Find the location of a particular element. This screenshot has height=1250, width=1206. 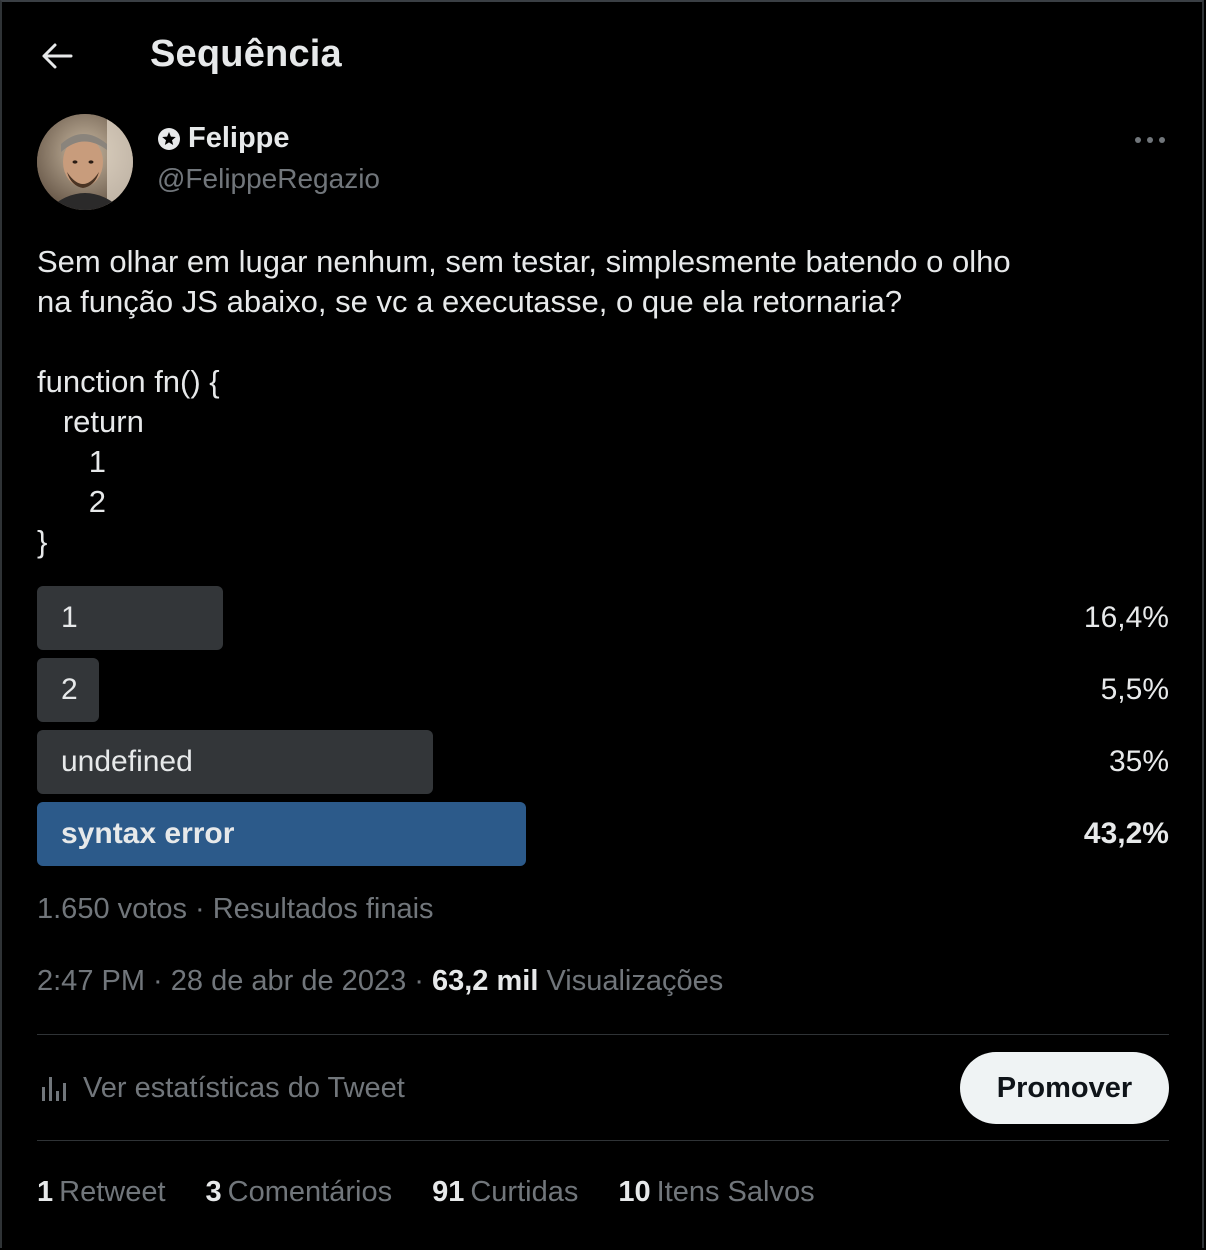

arrow-left-icon is located at coordinates (57, 56).